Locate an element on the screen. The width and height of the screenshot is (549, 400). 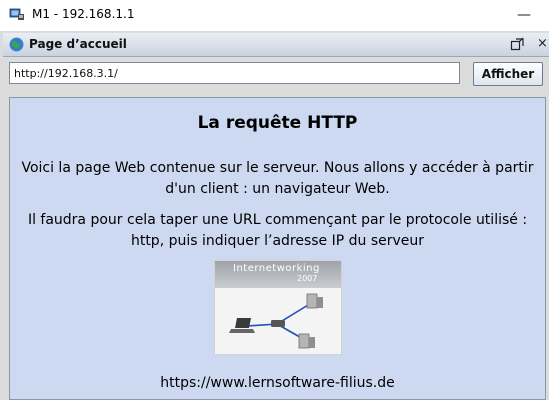
internal-frame-title: Page d’accueil is located at coordinates (78, 44).